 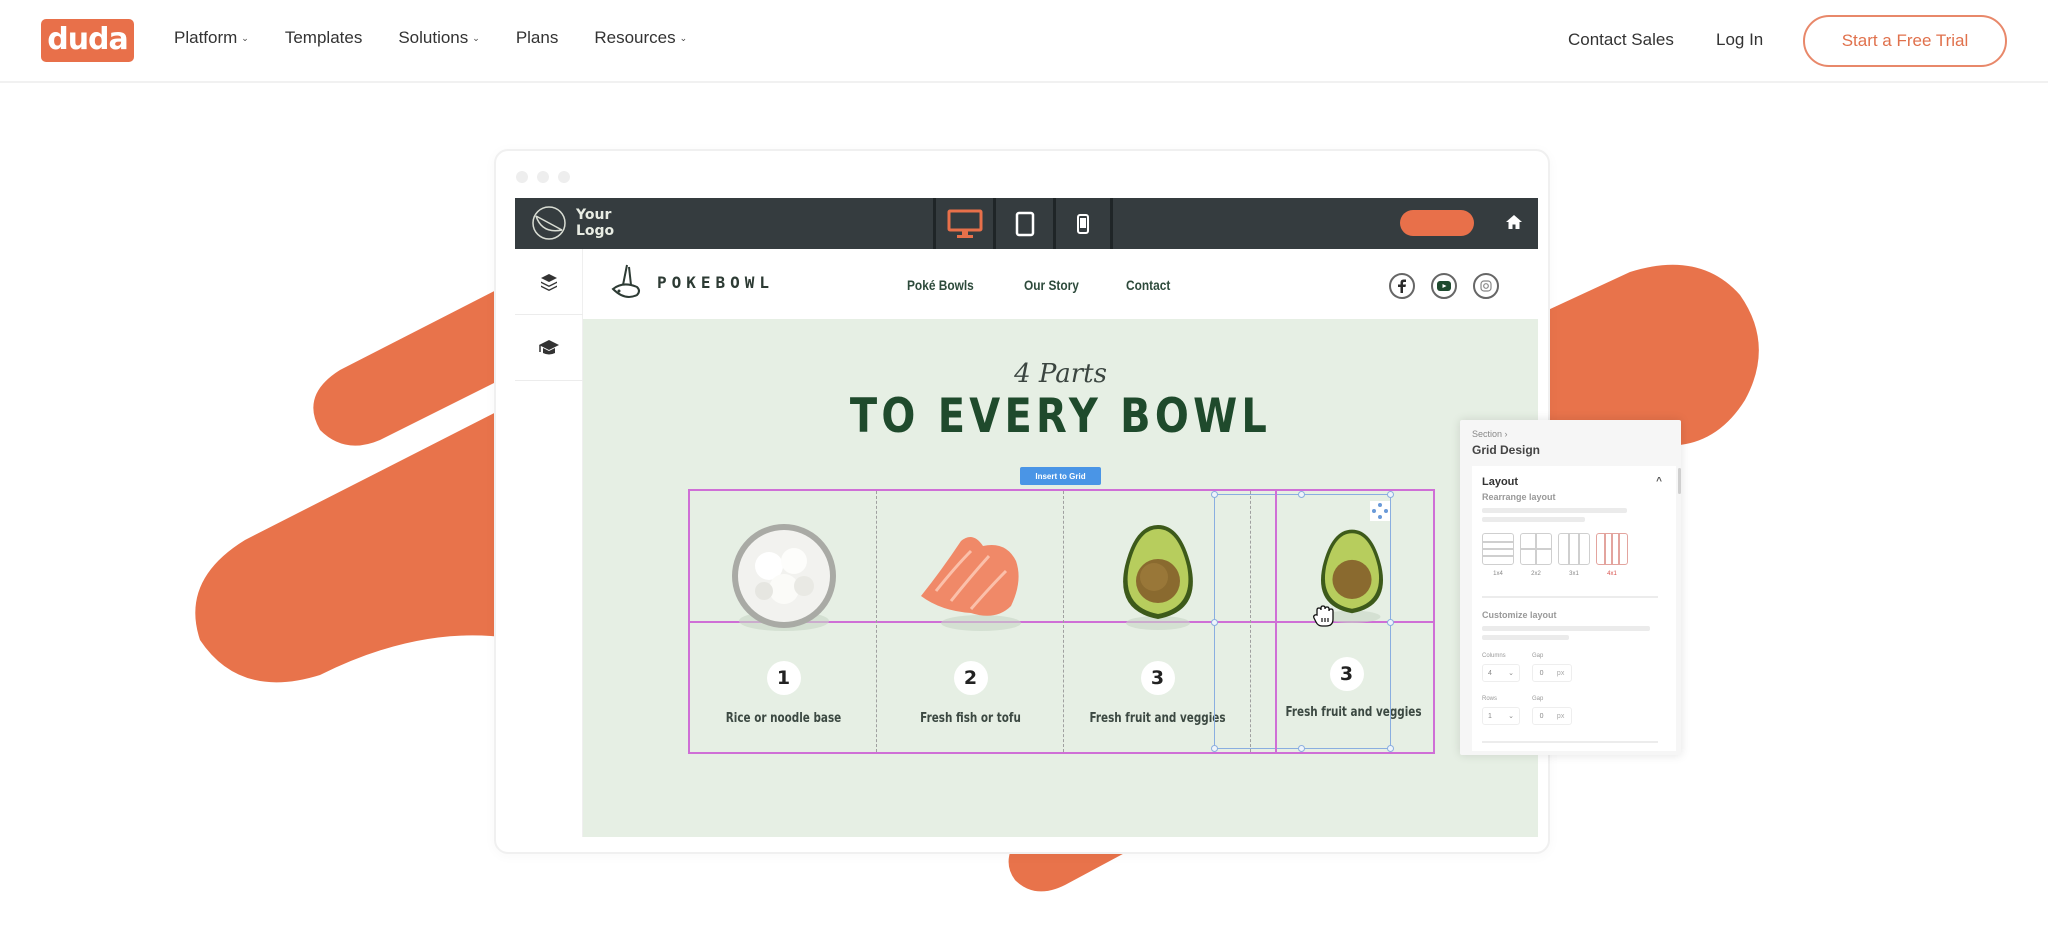 I want to click on home-button, so click(x=1514, y=224).